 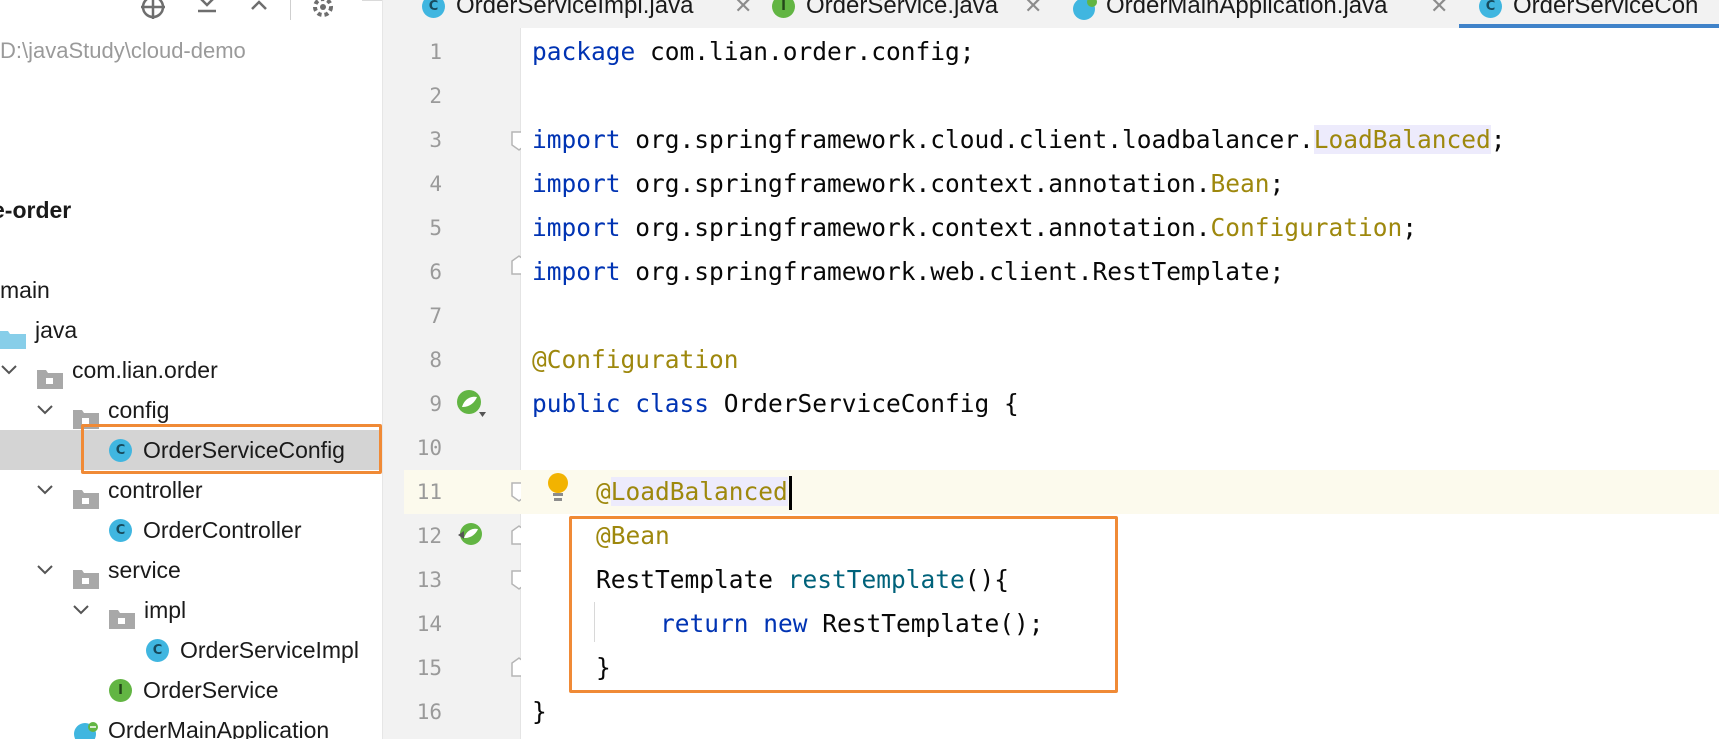 I want to click on tree-item-order-controller: C OrderController, so click(x=191, y=530).